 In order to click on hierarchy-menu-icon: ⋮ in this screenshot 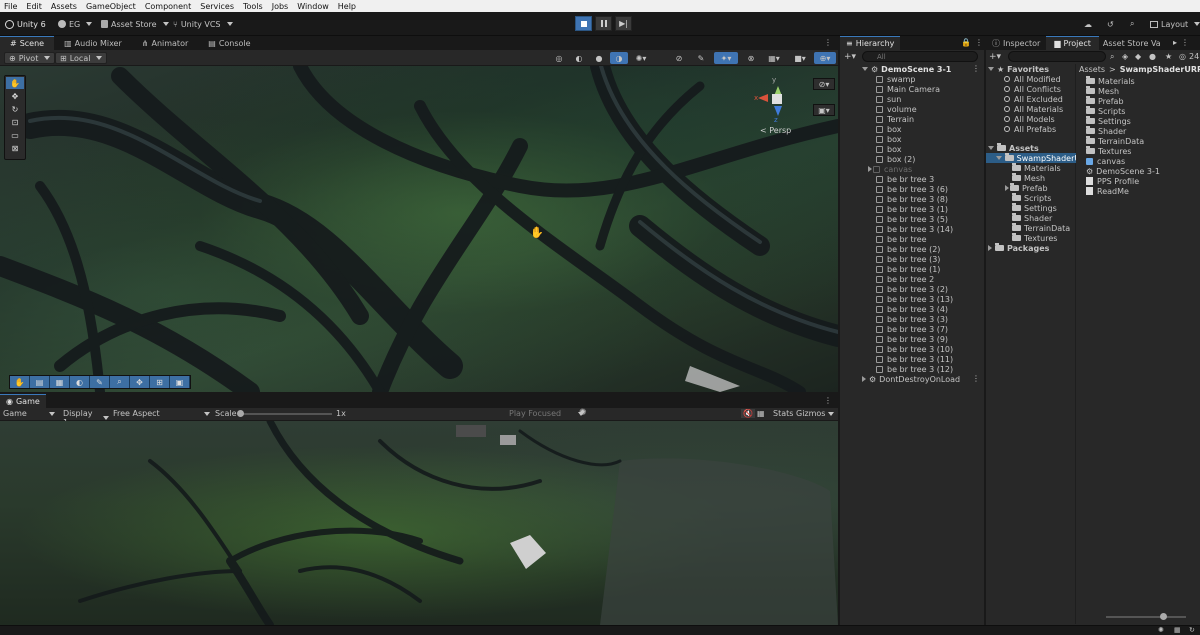, I will do `click(979, 42)`.